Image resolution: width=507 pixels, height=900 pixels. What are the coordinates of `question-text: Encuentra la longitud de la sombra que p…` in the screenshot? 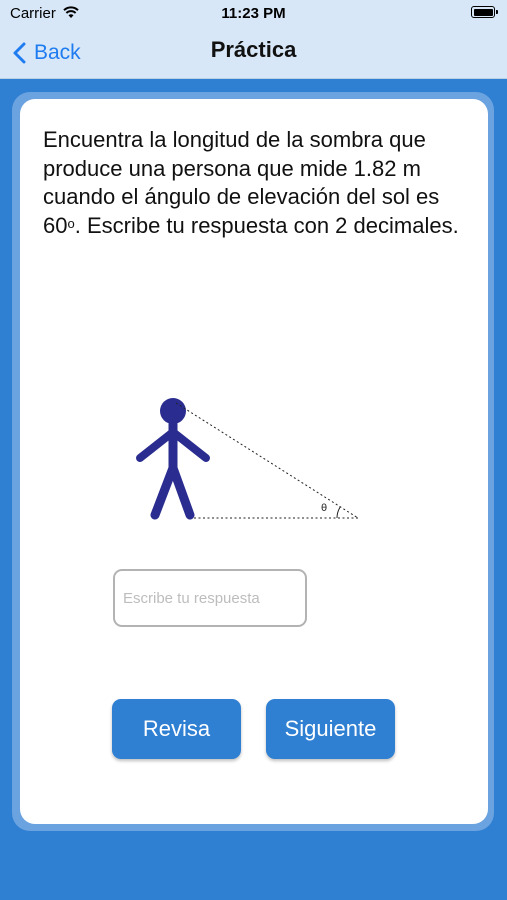 It's located at (258, 183).